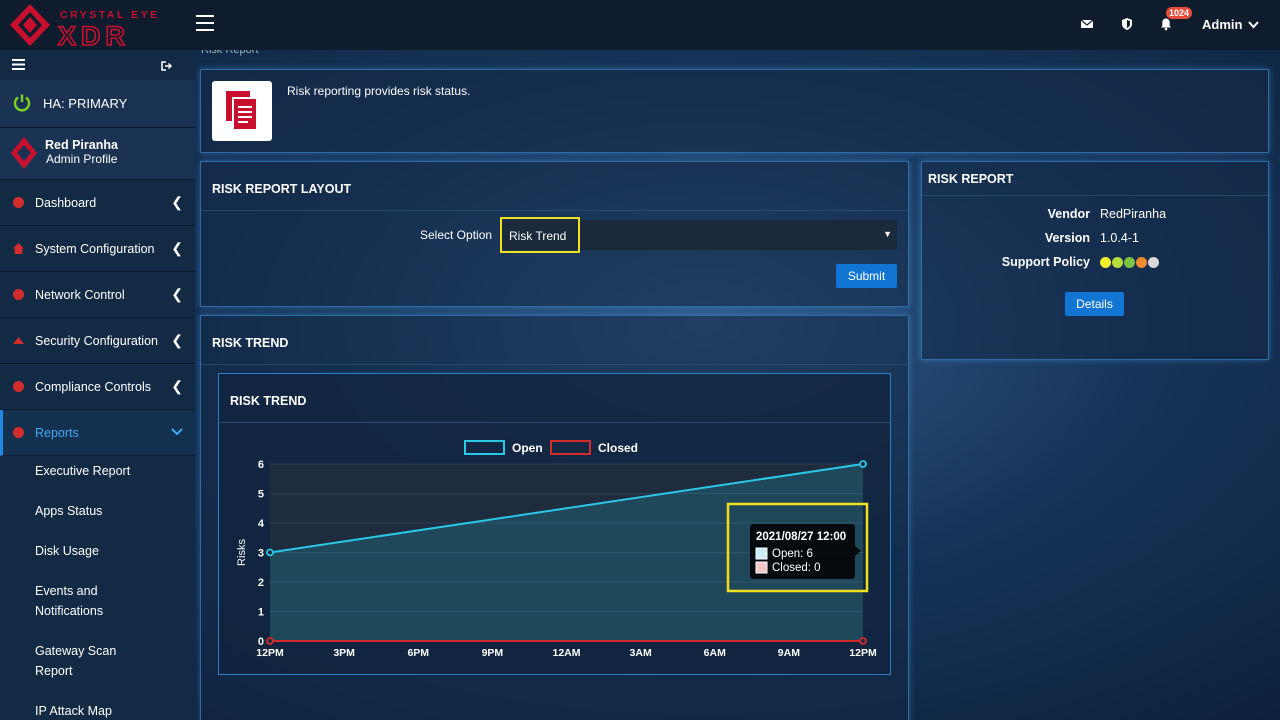  What do you see at coordinates (1166, 24) in the screenshot?
I see `bell-icon` at bounding box center [1166, 24].